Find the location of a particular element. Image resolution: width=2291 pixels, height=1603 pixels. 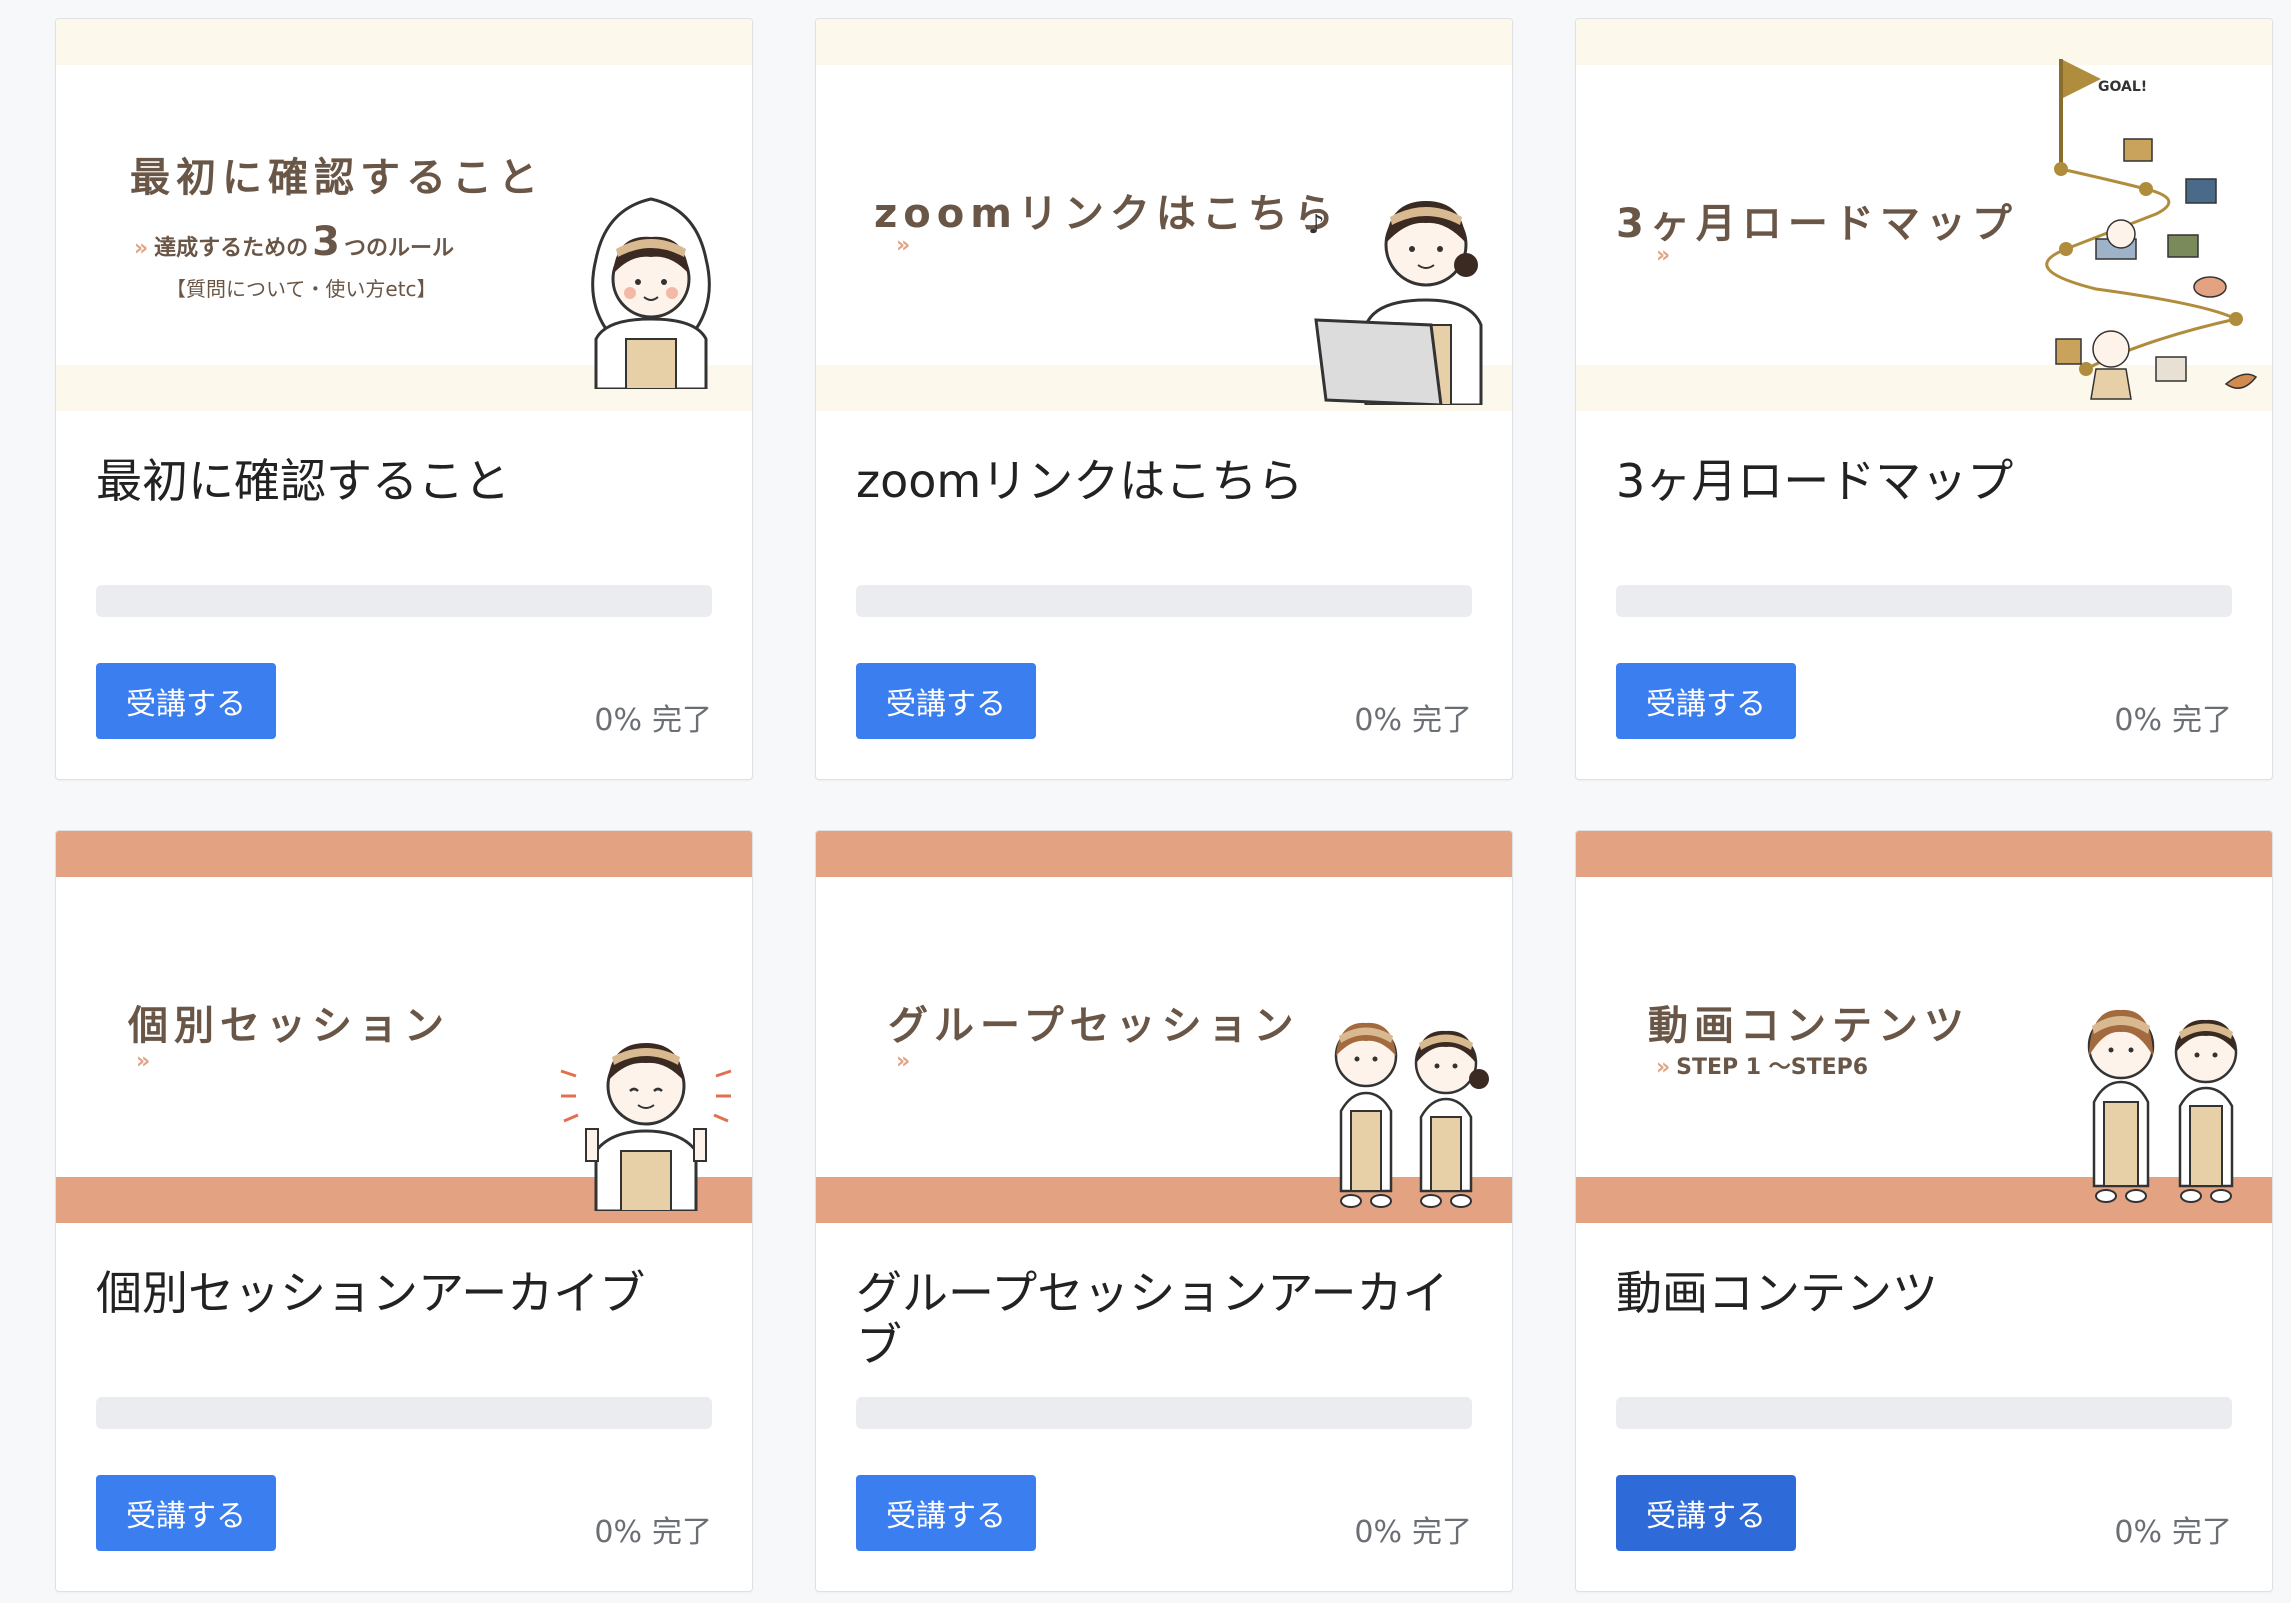

course-thumbnail: グループセッション ›› is located at coordinates (1164, 1027).